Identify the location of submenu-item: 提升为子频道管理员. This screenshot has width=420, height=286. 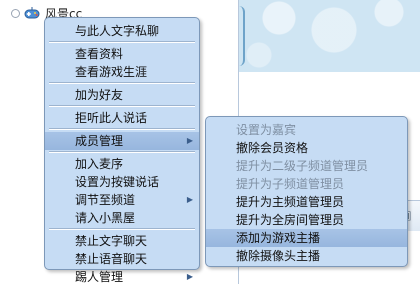
(306, 184).